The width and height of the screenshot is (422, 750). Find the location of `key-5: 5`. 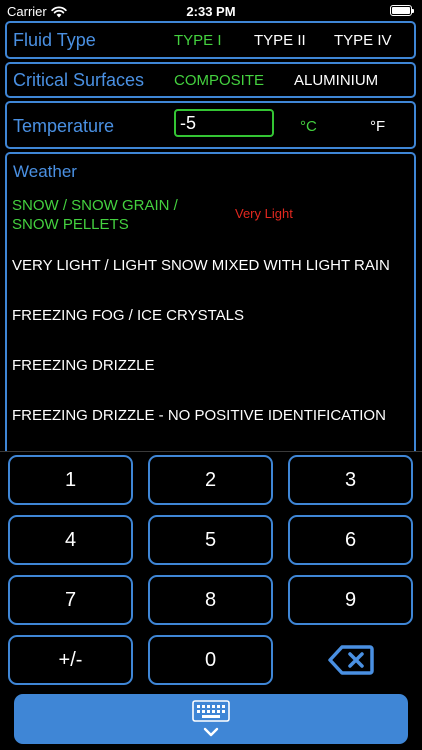

key-5: 5 is located at coordinates (210, 540).